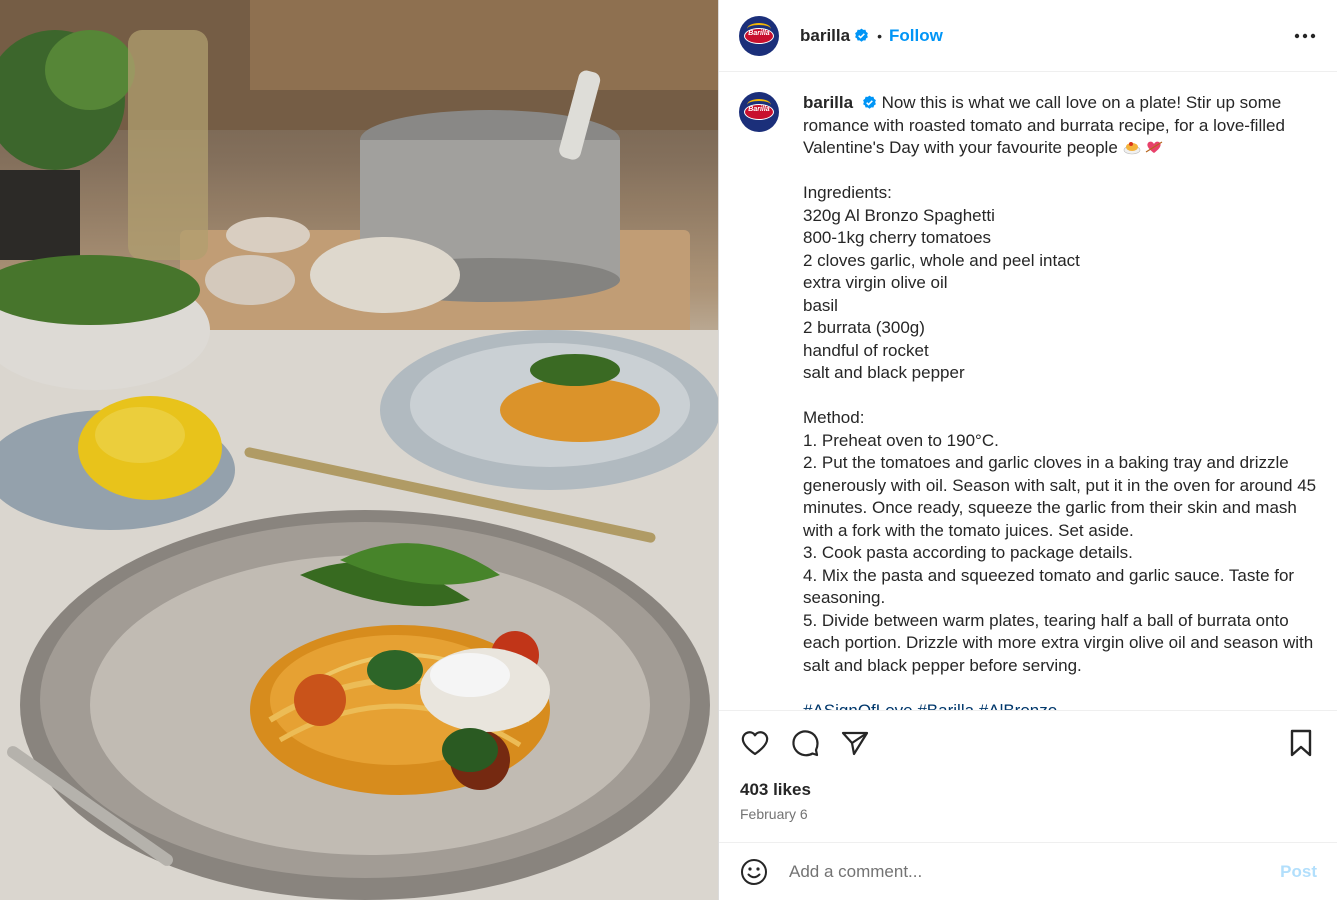 Image resolution: width=1337 pixels, height=900 pixels. What do you see at coordinates (1028, 790) in the screenshot?
I see `likes-count: 403 likes` at bounding box center [1028, 790].